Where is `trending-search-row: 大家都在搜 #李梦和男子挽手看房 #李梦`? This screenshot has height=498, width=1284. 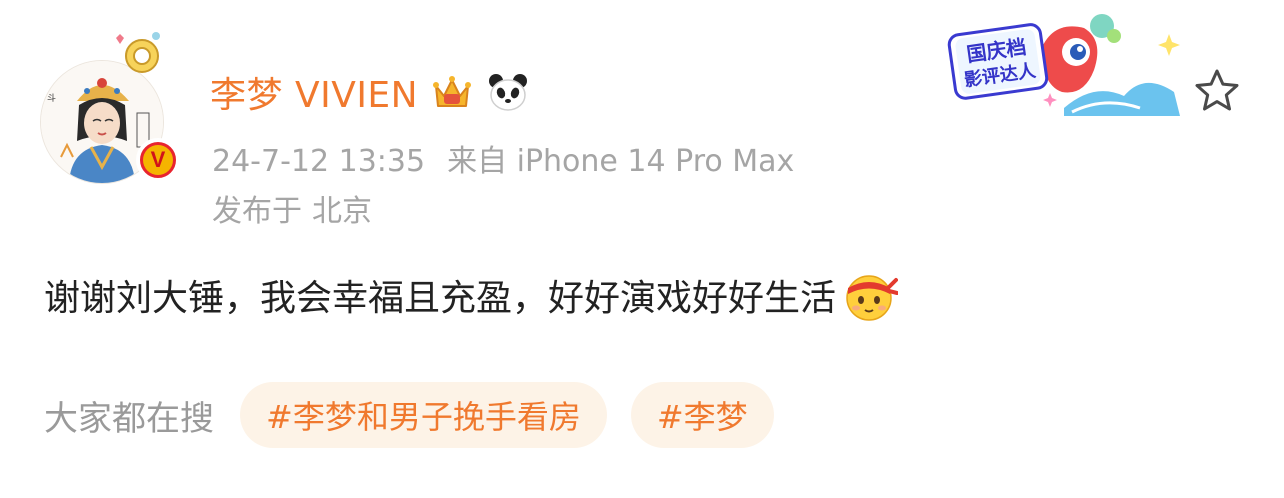 trending-search-row: 大家都在搜 #李梦和男子挽手看房 #李梦 is located at coordinates (421, 415).